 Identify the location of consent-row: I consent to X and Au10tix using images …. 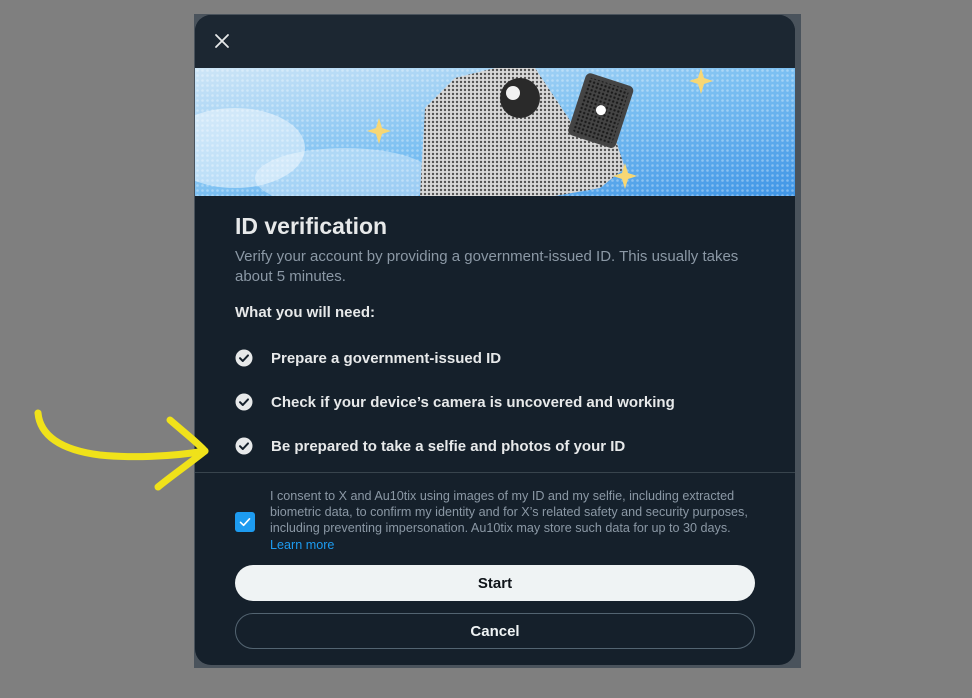
(495, 520).